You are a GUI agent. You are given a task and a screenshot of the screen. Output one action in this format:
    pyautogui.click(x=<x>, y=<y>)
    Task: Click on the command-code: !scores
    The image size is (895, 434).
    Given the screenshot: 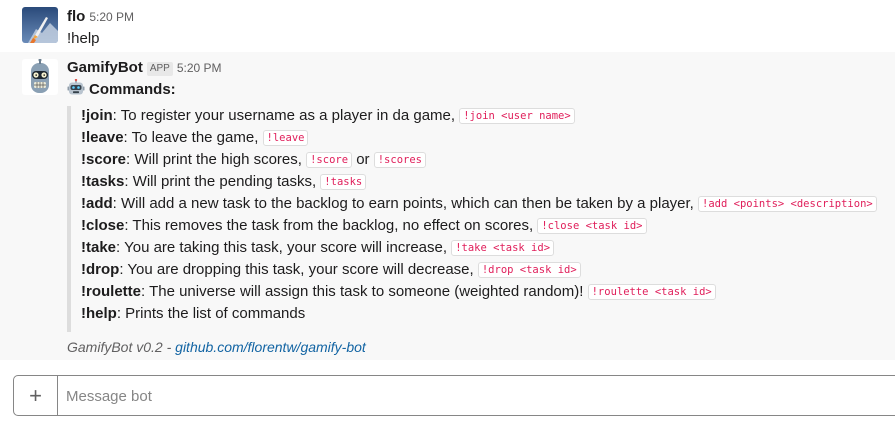 What is the action you would take?
    pyautogui.click(x=399, y=160)
    